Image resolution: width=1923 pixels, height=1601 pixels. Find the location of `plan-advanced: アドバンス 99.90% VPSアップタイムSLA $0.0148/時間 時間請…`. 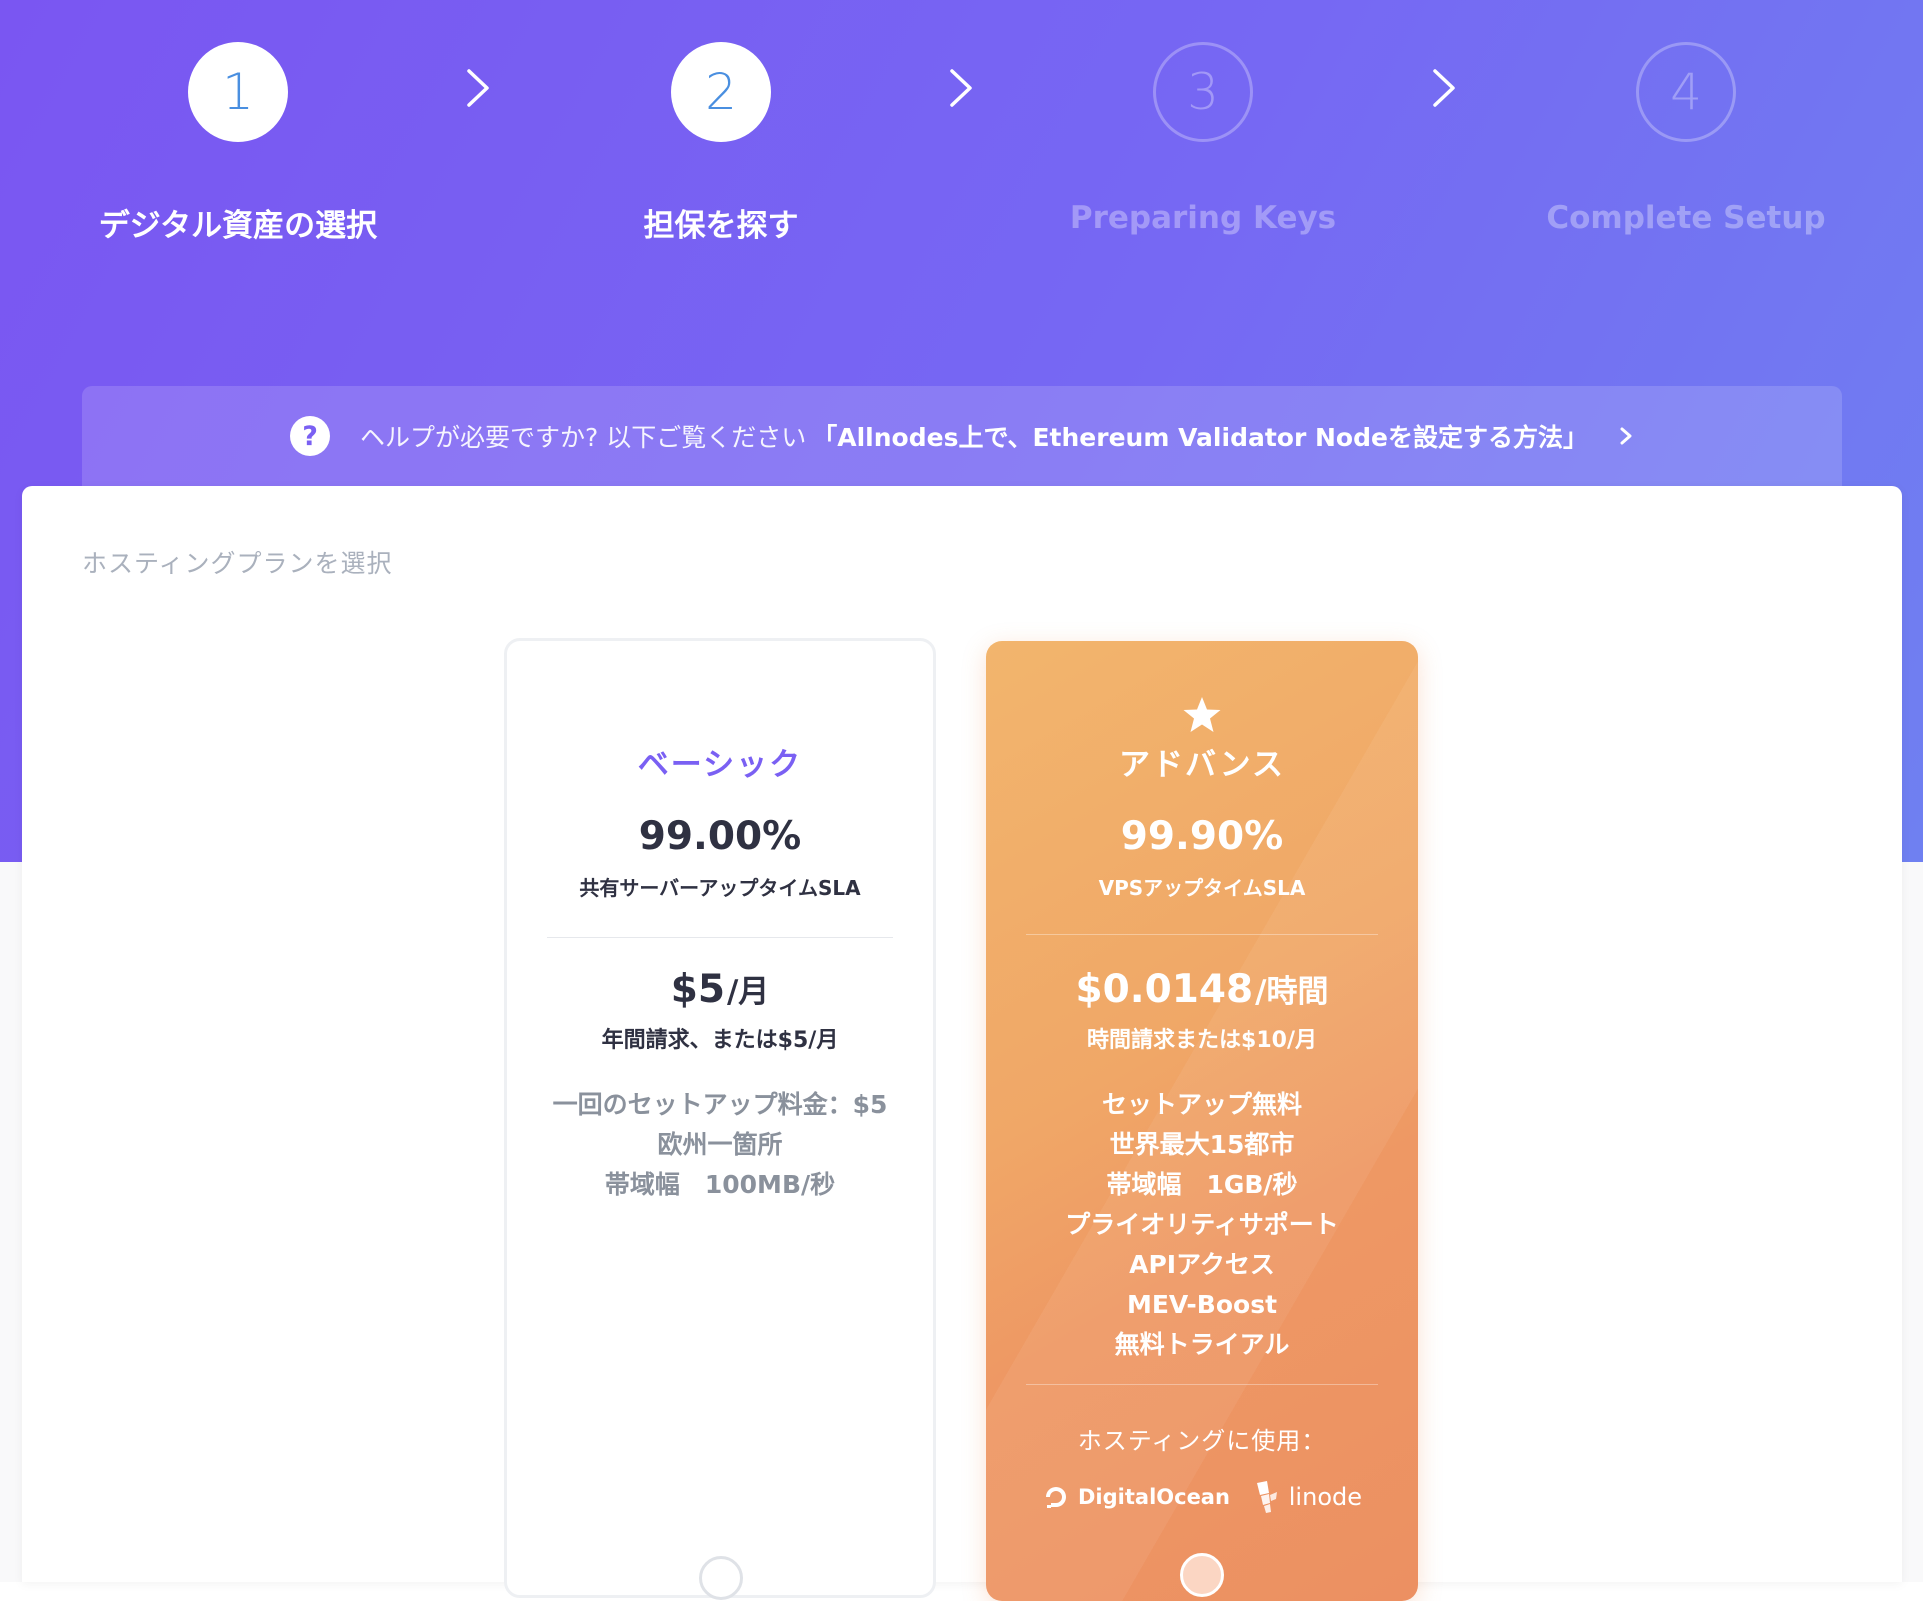

plan-advanced: アドバンス 99.90% VPSアップタイムSLA $0.0148/時間 時間請… is located at coordinates (1202, 1121).